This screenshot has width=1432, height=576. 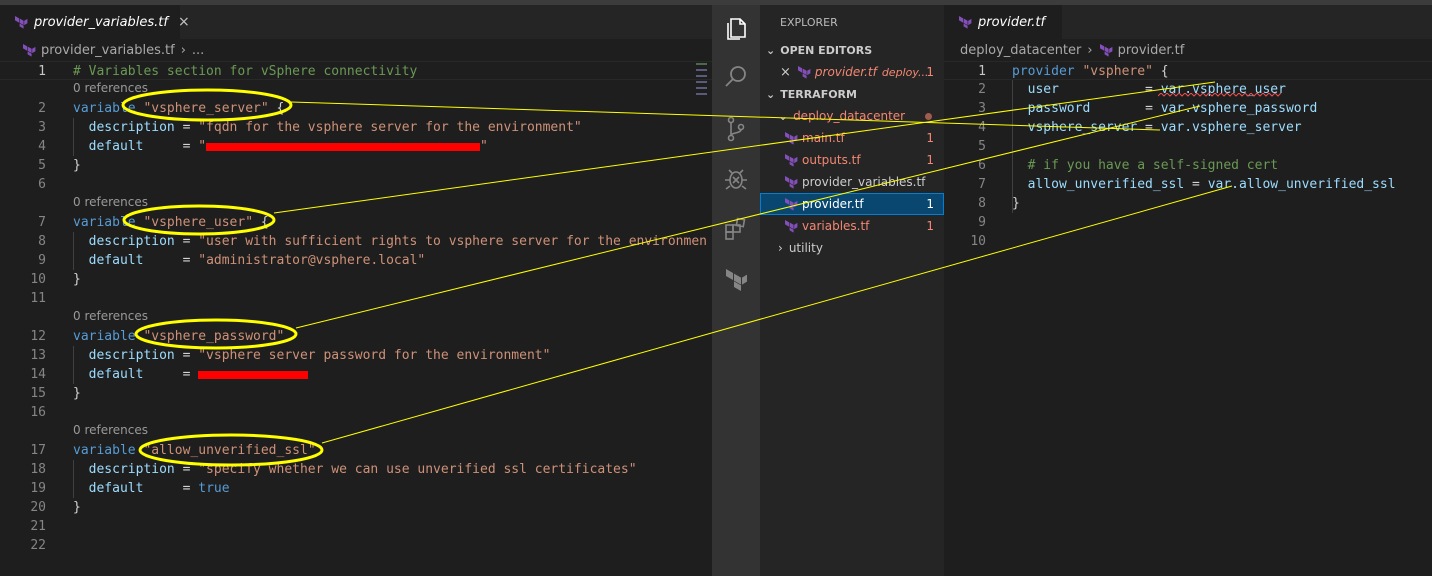 I want to click on code-line: 4 vsphere_server = var.vsphere_server, so click(x=1188, y=127).